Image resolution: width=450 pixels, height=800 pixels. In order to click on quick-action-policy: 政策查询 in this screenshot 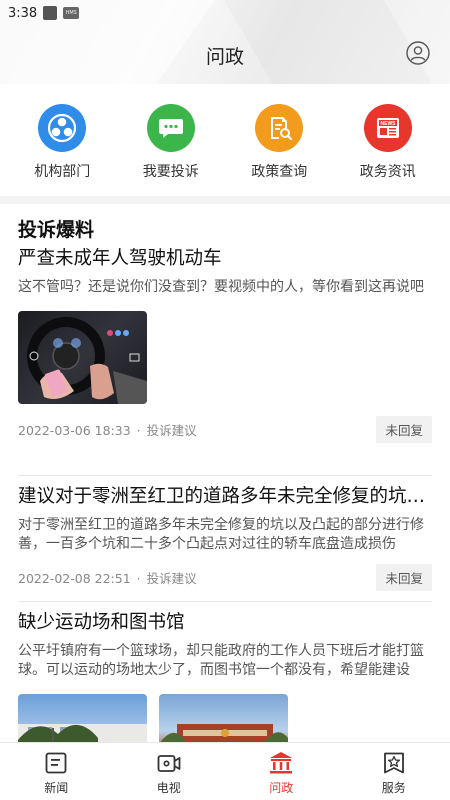, I will do `click(279, 146)`.